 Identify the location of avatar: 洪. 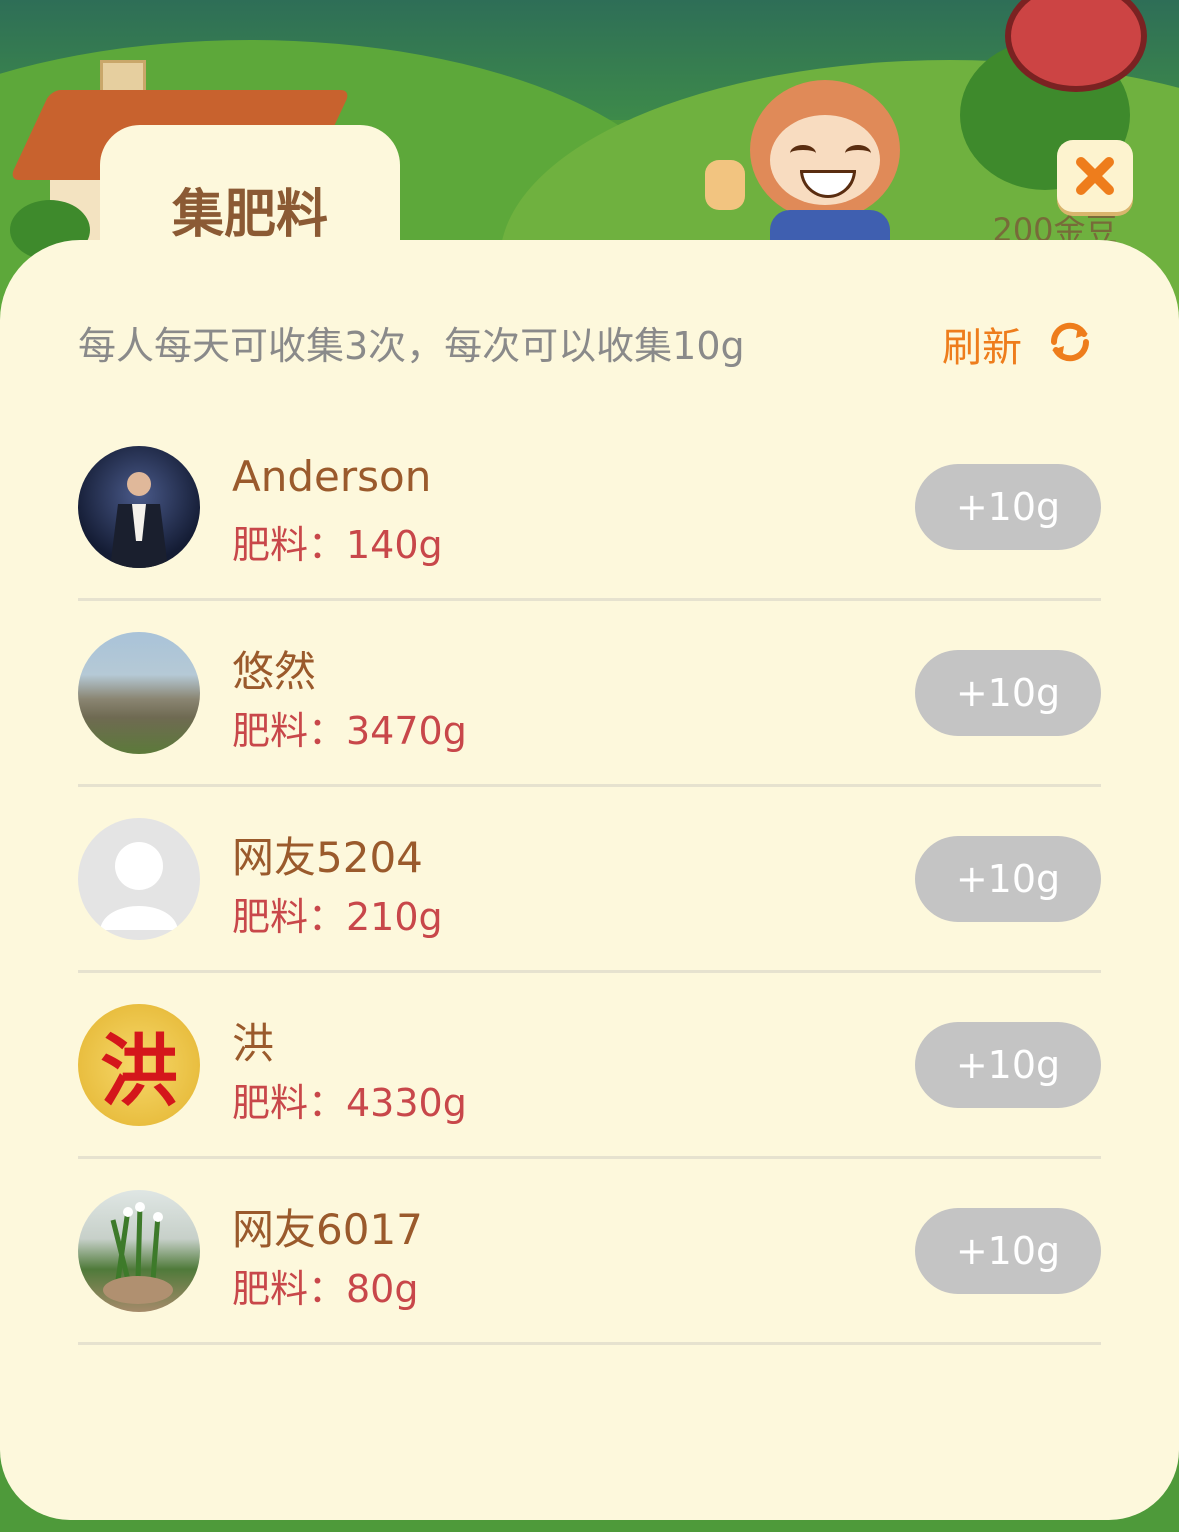
(139, 1065).